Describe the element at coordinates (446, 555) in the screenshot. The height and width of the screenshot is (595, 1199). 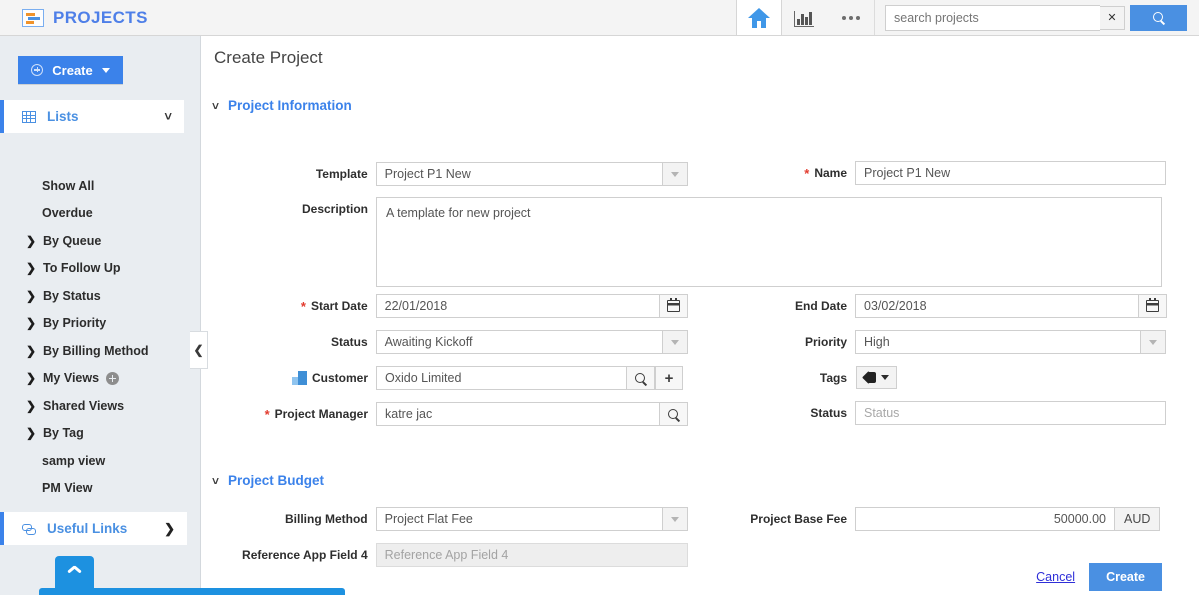
I see `reference-app-field-4-placeholder: Reference App Field 4` at that location.